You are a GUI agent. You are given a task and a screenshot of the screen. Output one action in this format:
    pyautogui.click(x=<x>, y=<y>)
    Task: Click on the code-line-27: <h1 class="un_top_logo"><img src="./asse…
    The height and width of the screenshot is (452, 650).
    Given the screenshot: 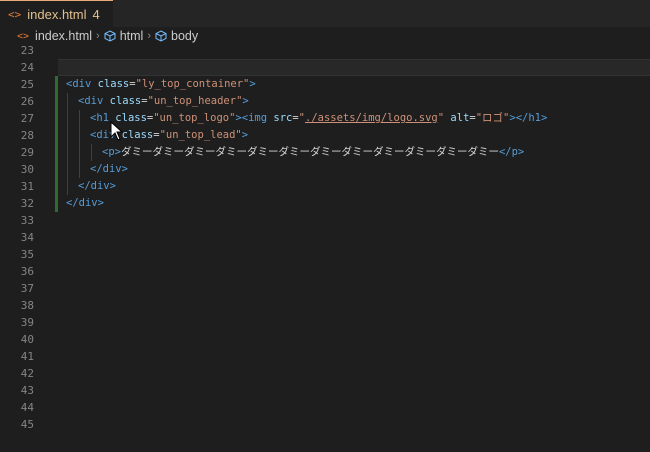 What is the action you would take?
    pyautogui.click(x=319, y=118)
    